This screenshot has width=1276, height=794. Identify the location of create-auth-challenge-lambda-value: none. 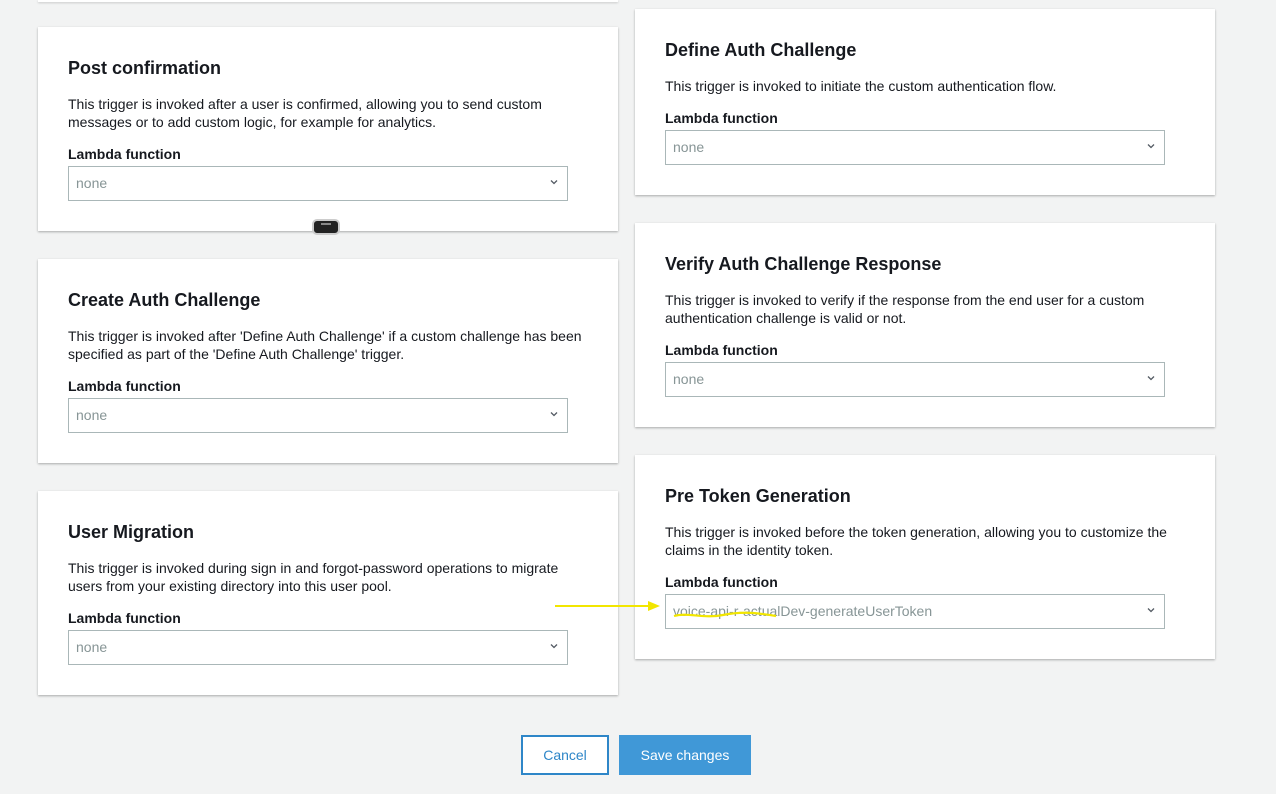
(92, 415).